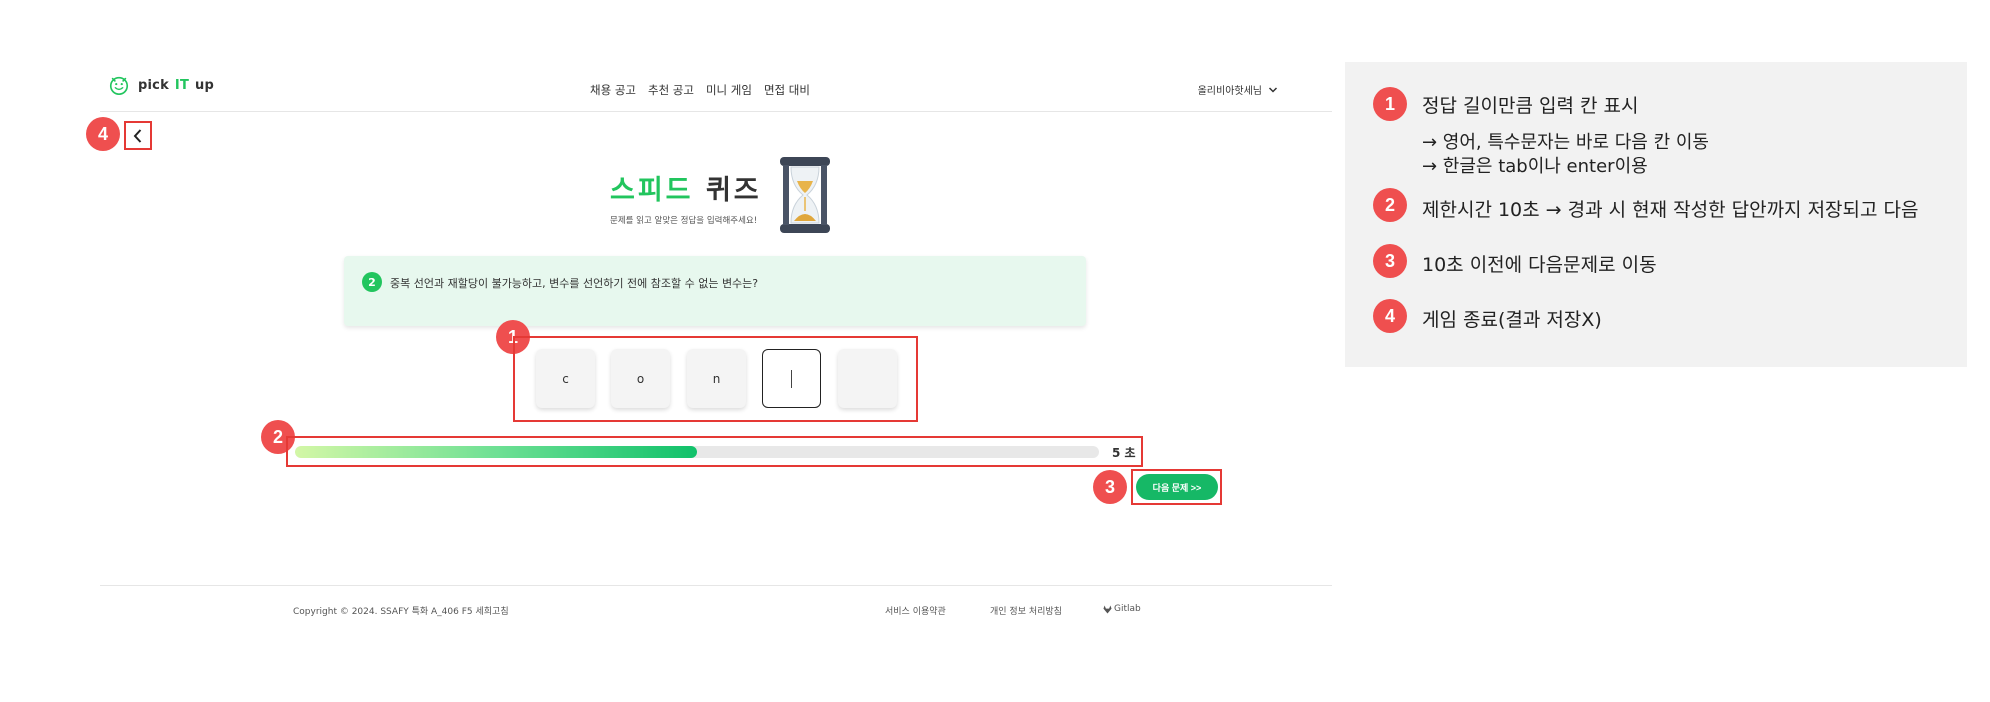 The image size is (1990, 702). Describe the element at coordinates (401, 612) in the screenshot. I see `footer-copyright: Copyright © 2024. SSAFY 특화 A_406 F5 세희고침` at that location.